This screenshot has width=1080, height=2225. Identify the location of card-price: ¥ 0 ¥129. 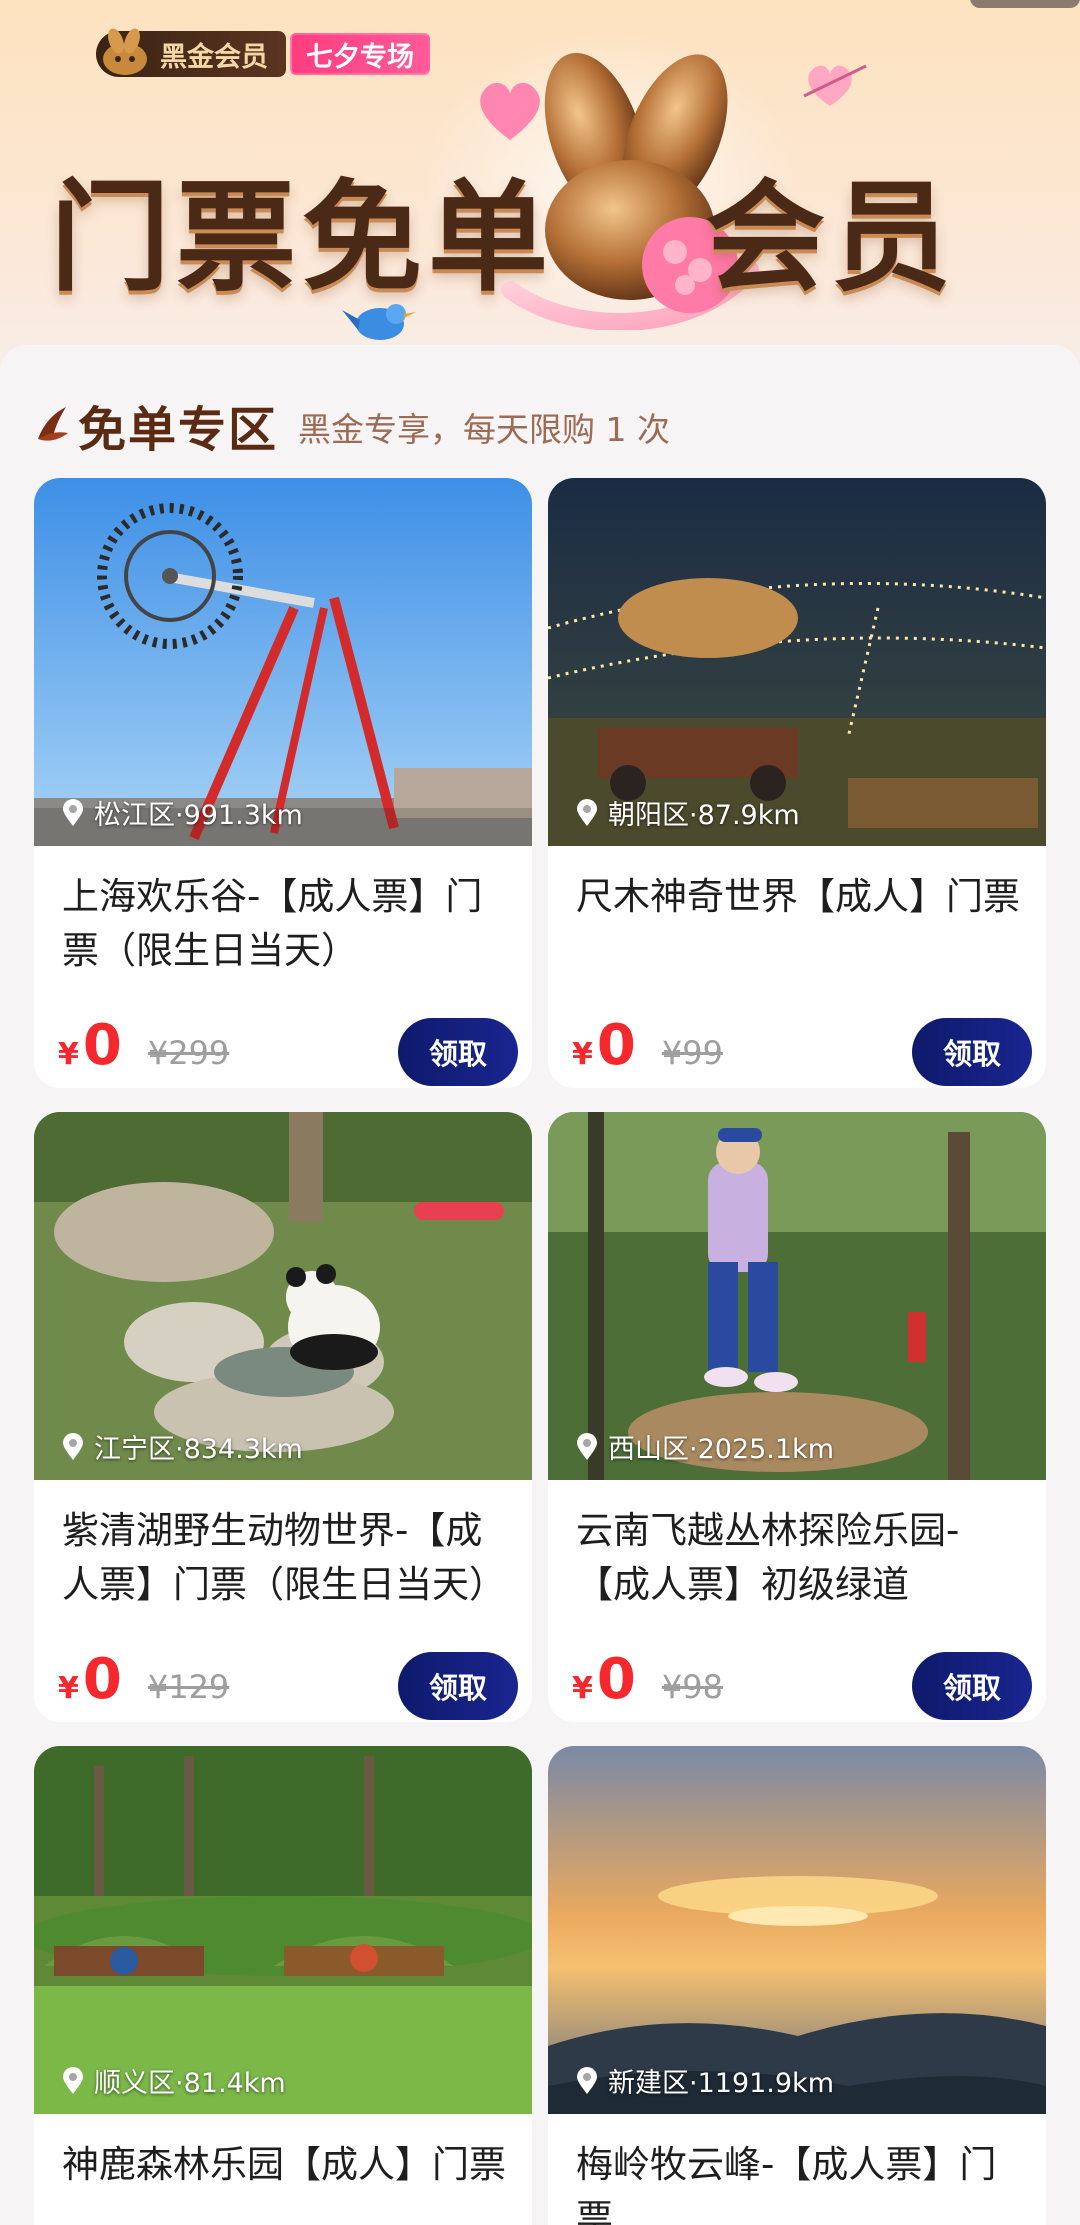
(143, 1680).